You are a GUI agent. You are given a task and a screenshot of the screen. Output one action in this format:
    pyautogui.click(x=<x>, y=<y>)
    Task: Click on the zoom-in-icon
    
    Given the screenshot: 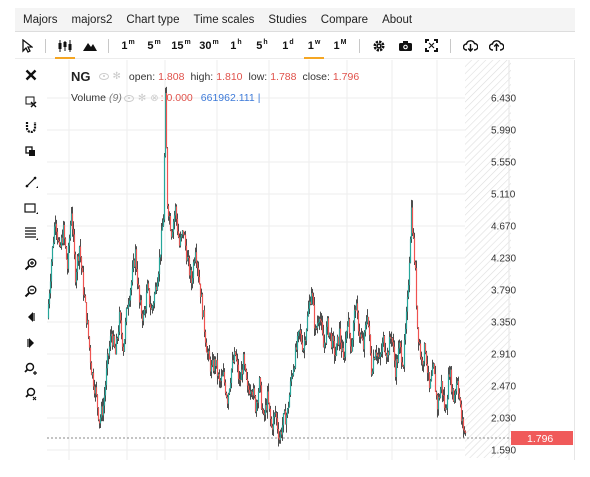 What is the action you would take?
    pyautogui.click(x=31, y=264)
    